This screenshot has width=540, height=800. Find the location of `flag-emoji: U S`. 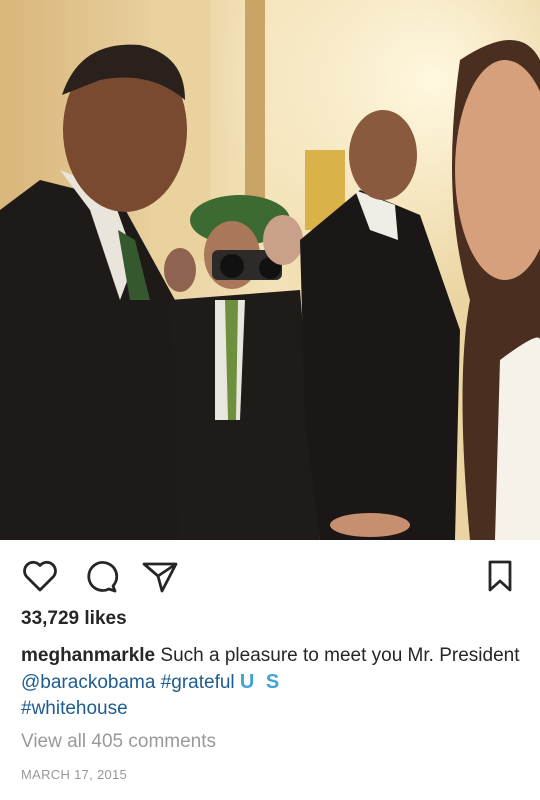

flag-emoji: U S is located at coordinates (261, 682).